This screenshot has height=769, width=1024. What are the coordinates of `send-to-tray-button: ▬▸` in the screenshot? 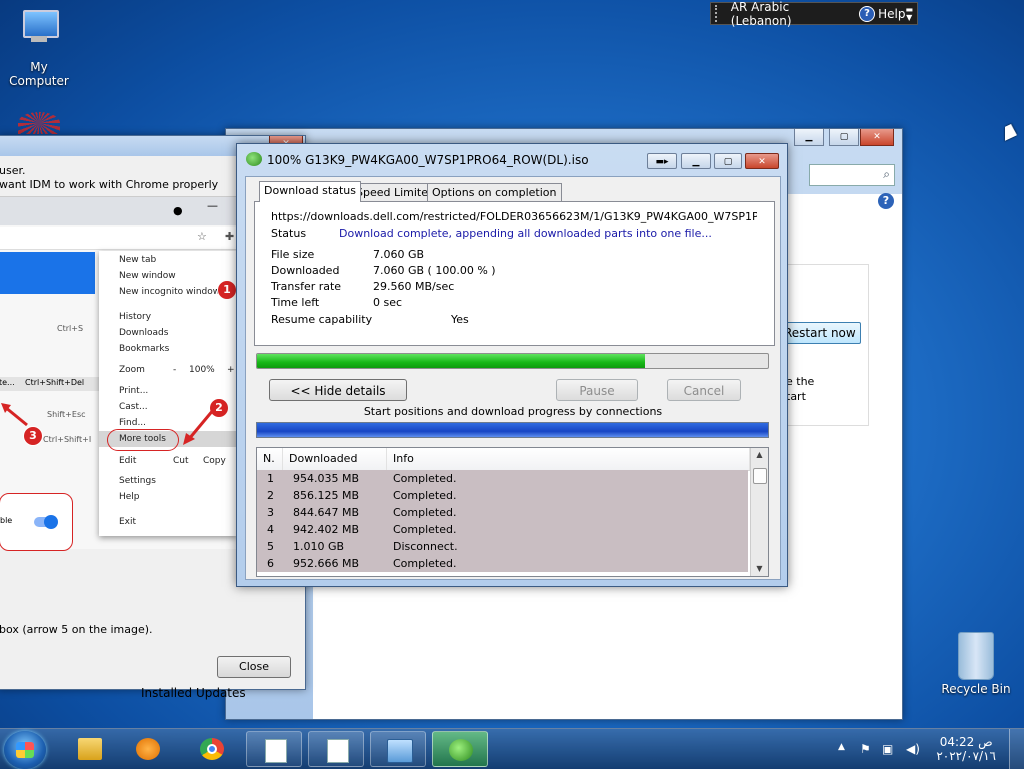 It's located at (662, 161).